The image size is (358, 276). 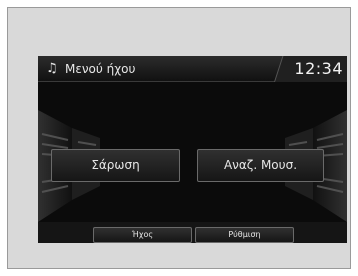 I want to click on menu-title: Μενού ήχου, so click(x=100, y=69).